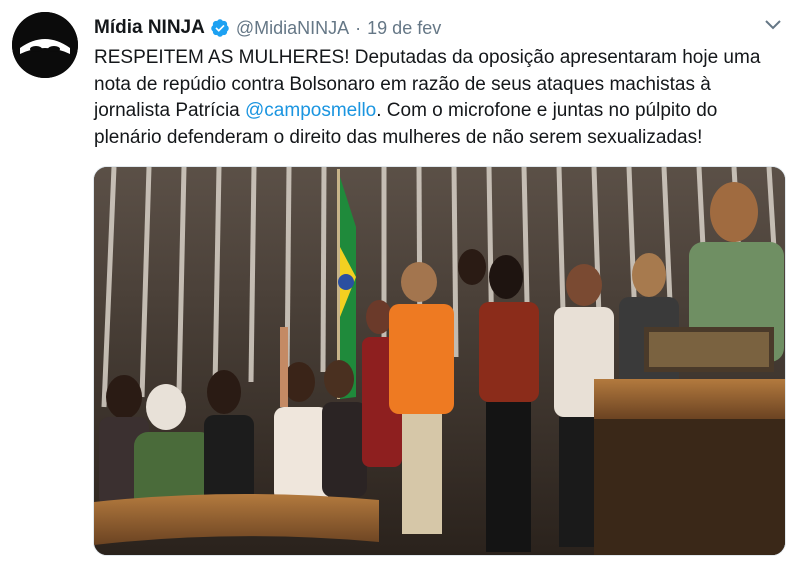 The image size is (799, 567). I want to click on display-name: Mídia NINJA, so click(149, 28).